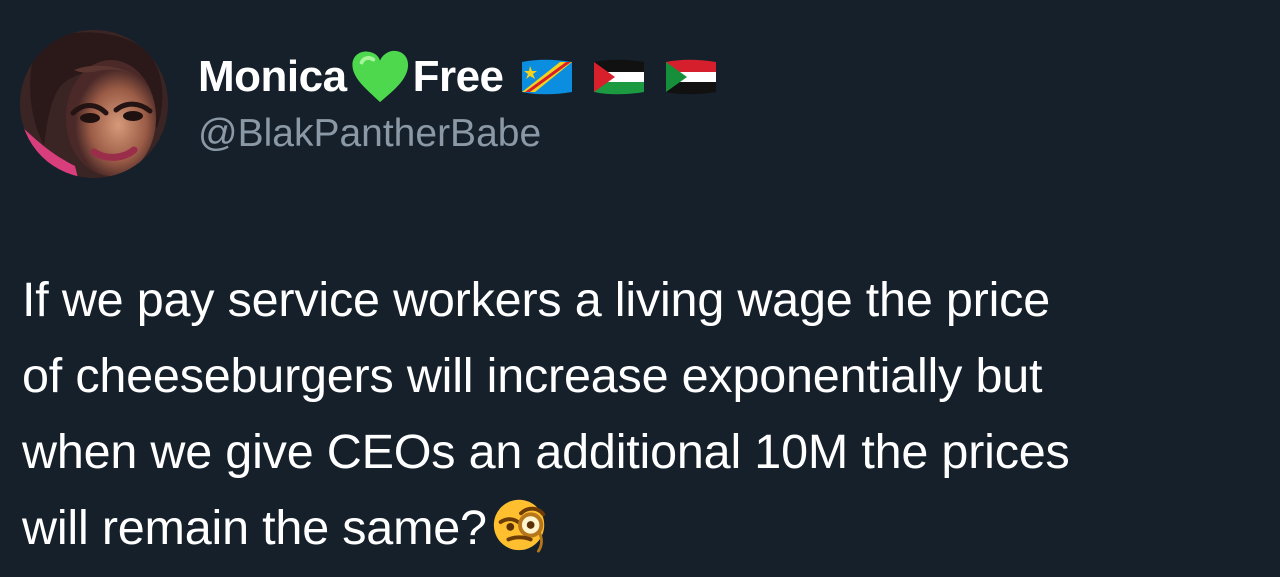 Image resolution: width=1280 pixels, height=577 pixels. I want to click on face-with-monocle-emoji, so click(520, 523).